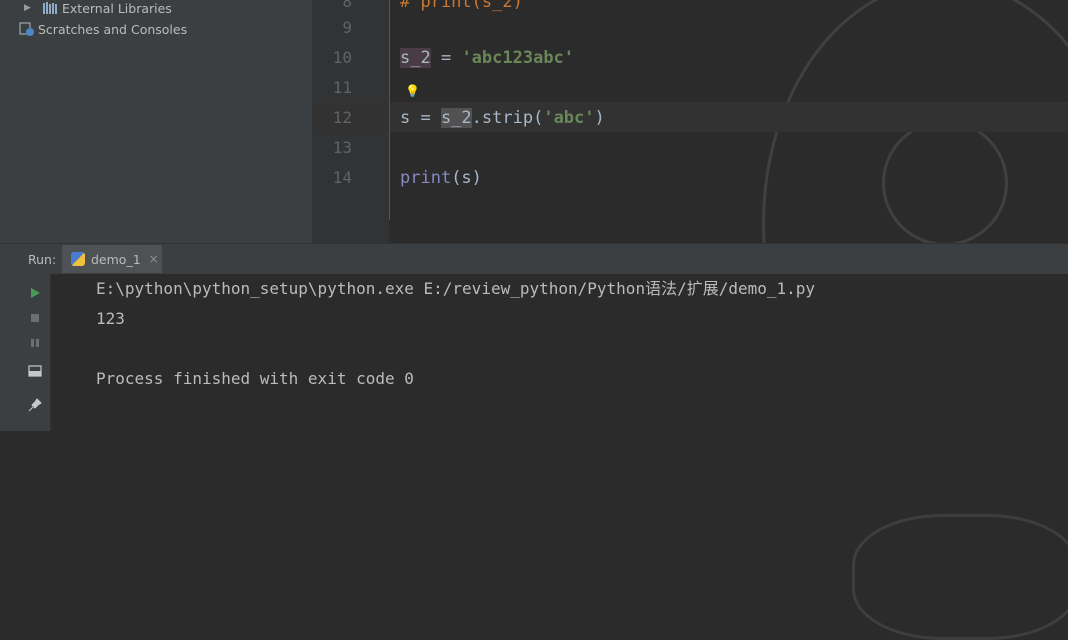  I want to click on print-function: print, so click(426, 178).